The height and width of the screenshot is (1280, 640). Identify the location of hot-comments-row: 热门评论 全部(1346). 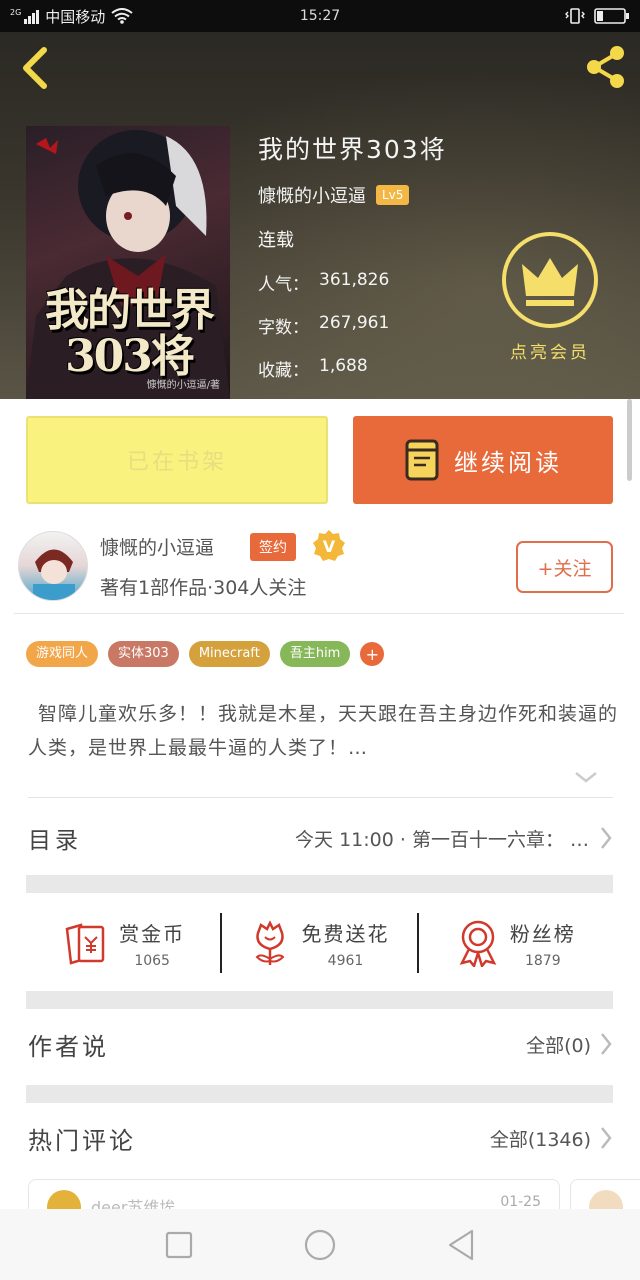
(320, 1138).